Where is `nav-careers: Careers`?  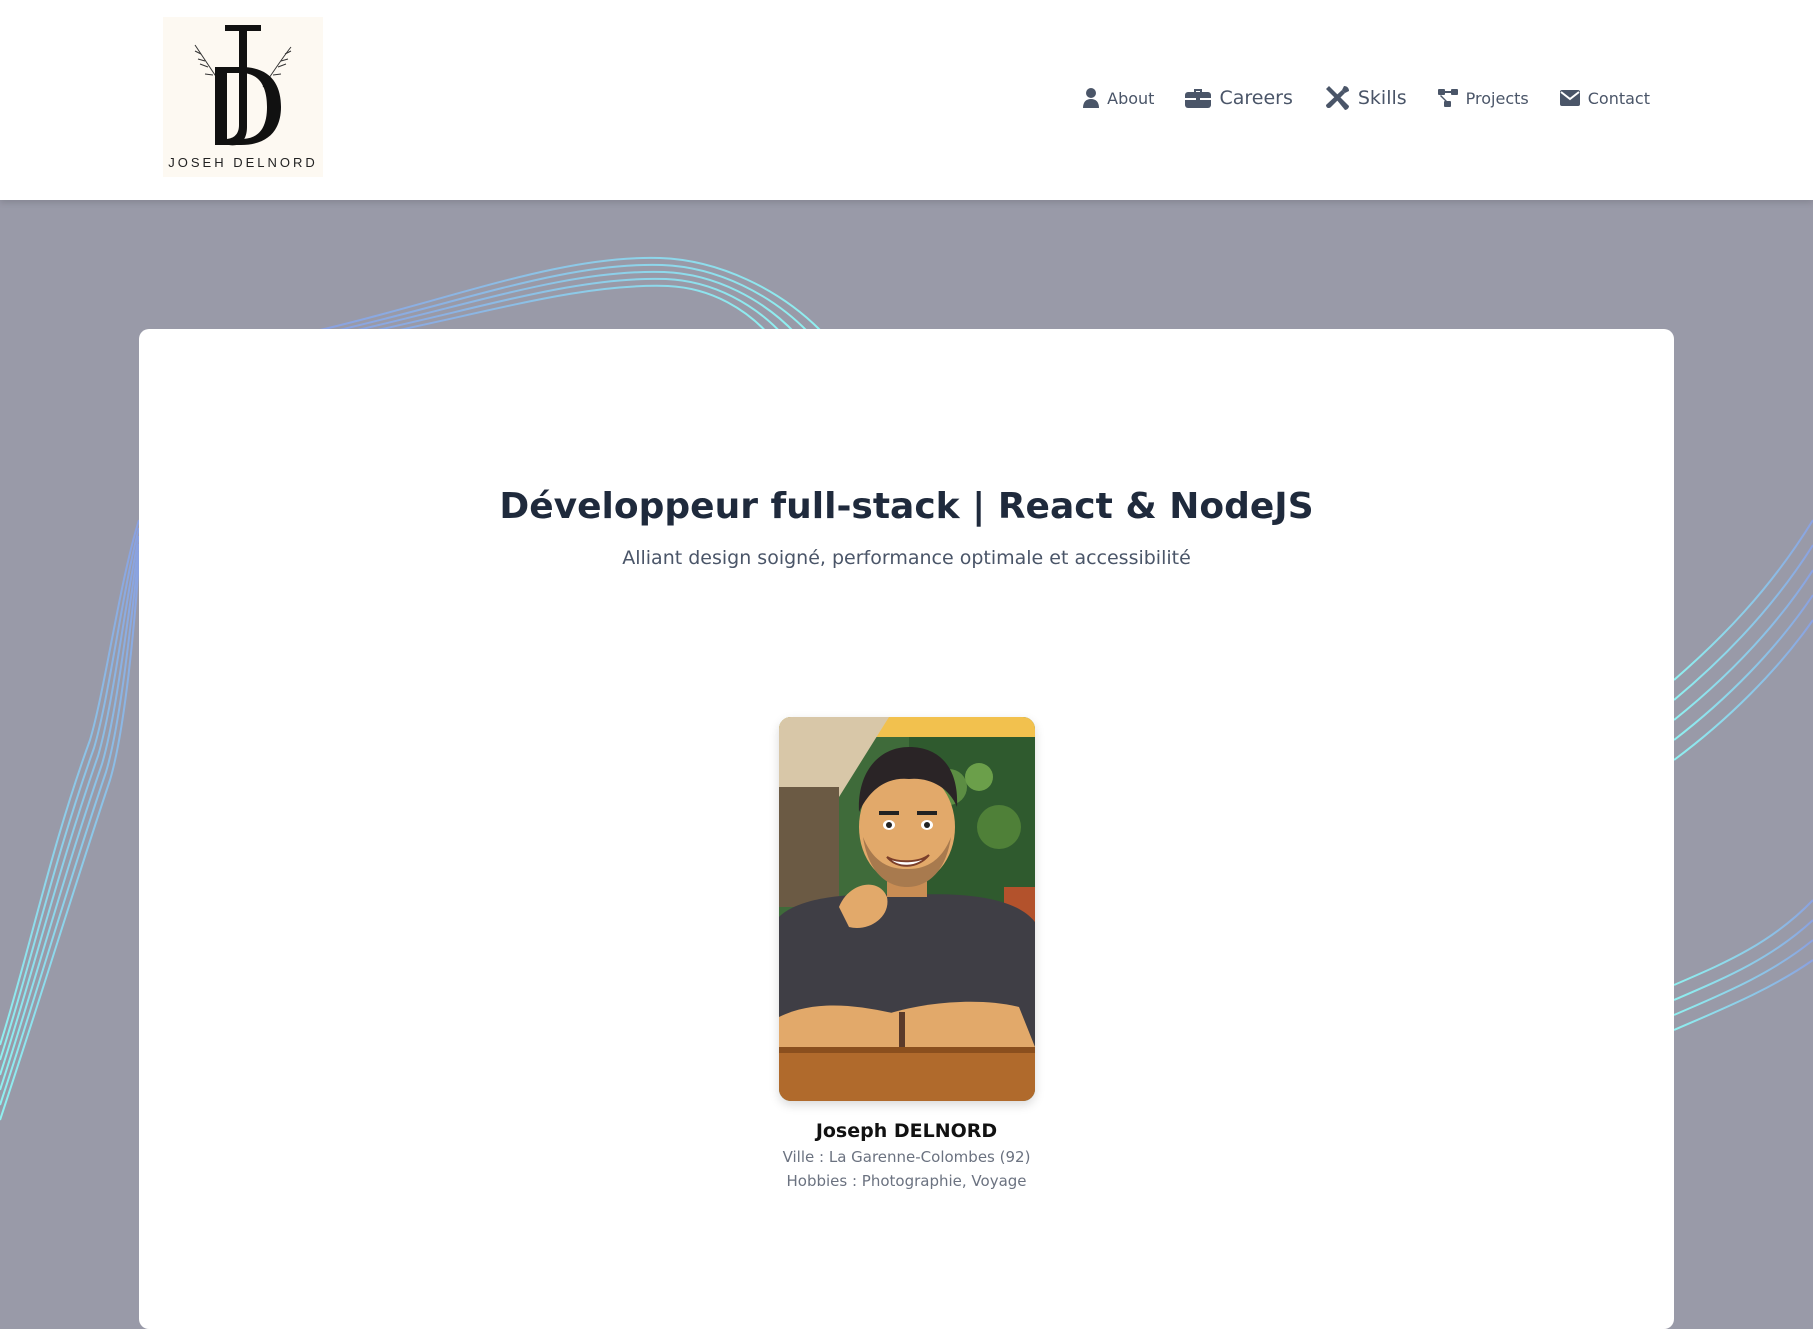
nav-careers: Careers is located at coordinates (1239, 98).